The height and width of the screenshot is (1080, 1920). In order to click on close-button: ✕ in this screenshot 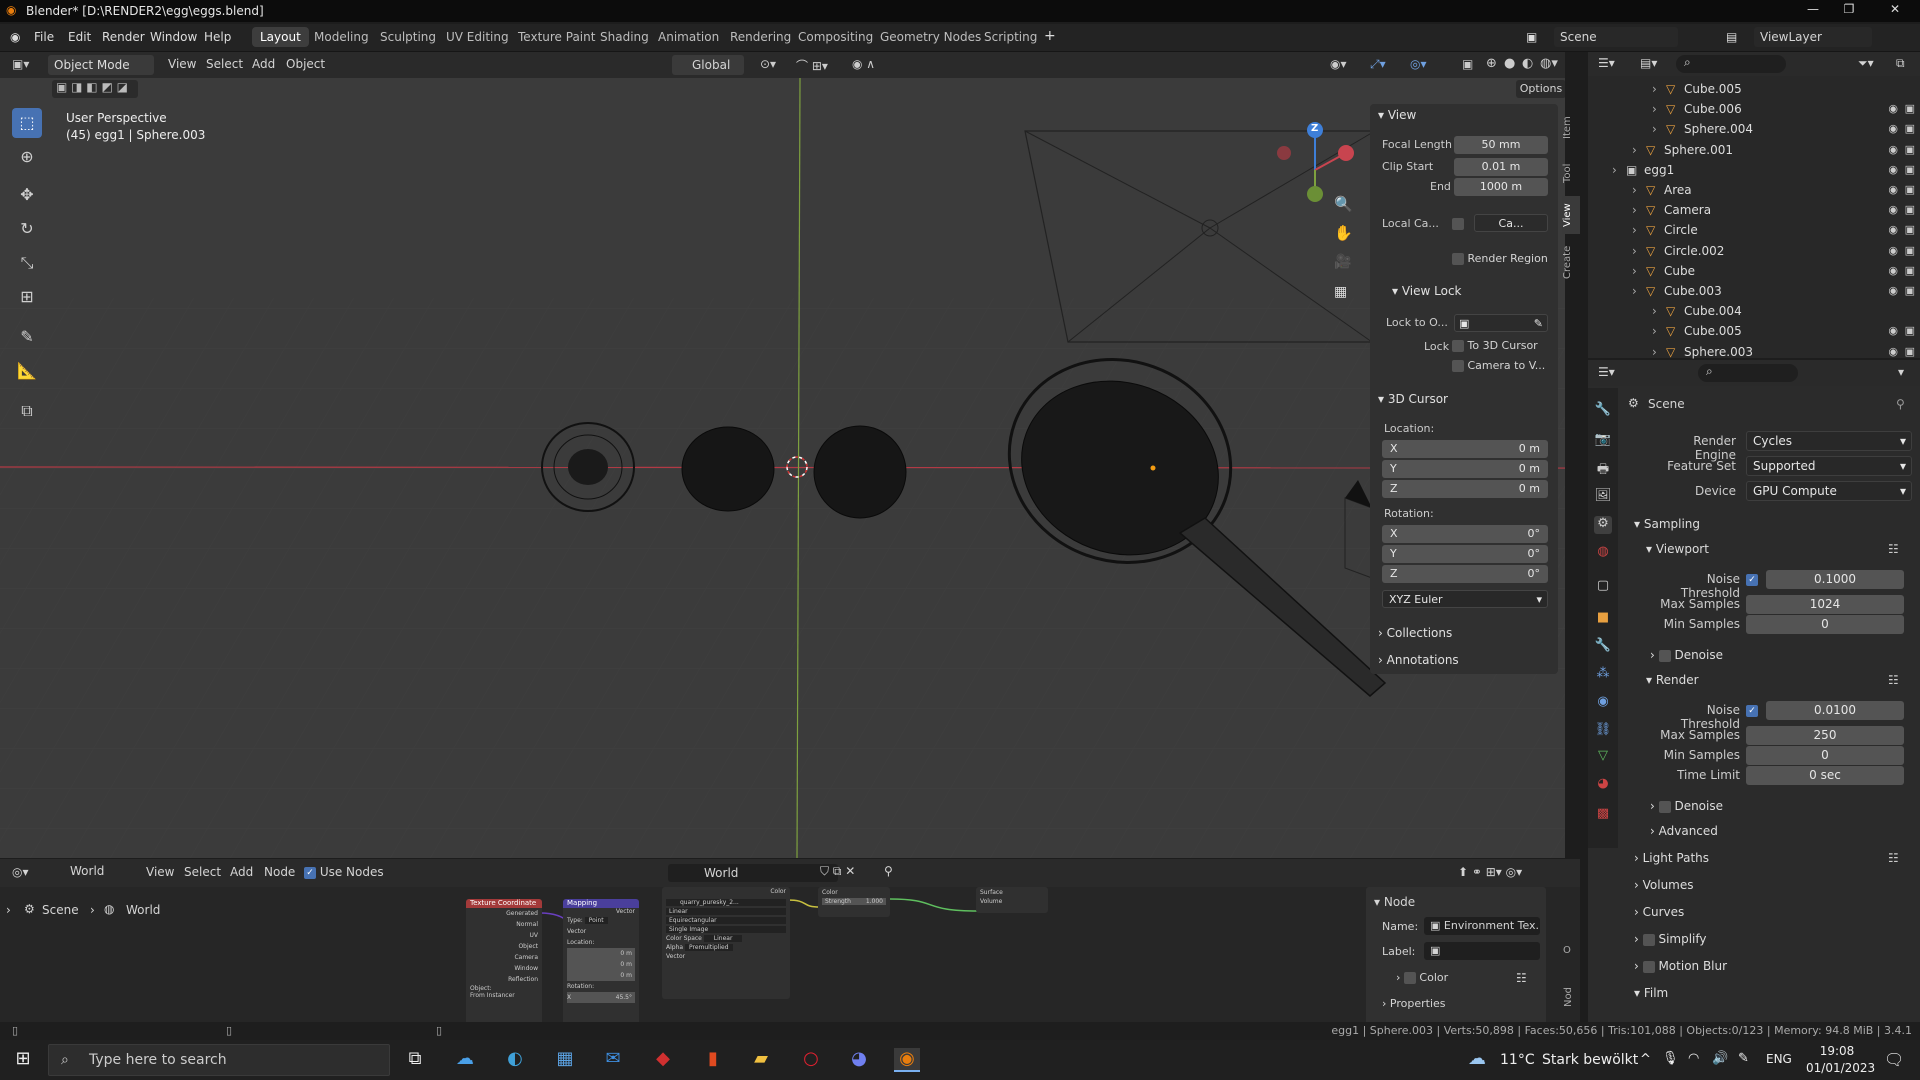, I will do `click(1895, 11)`.